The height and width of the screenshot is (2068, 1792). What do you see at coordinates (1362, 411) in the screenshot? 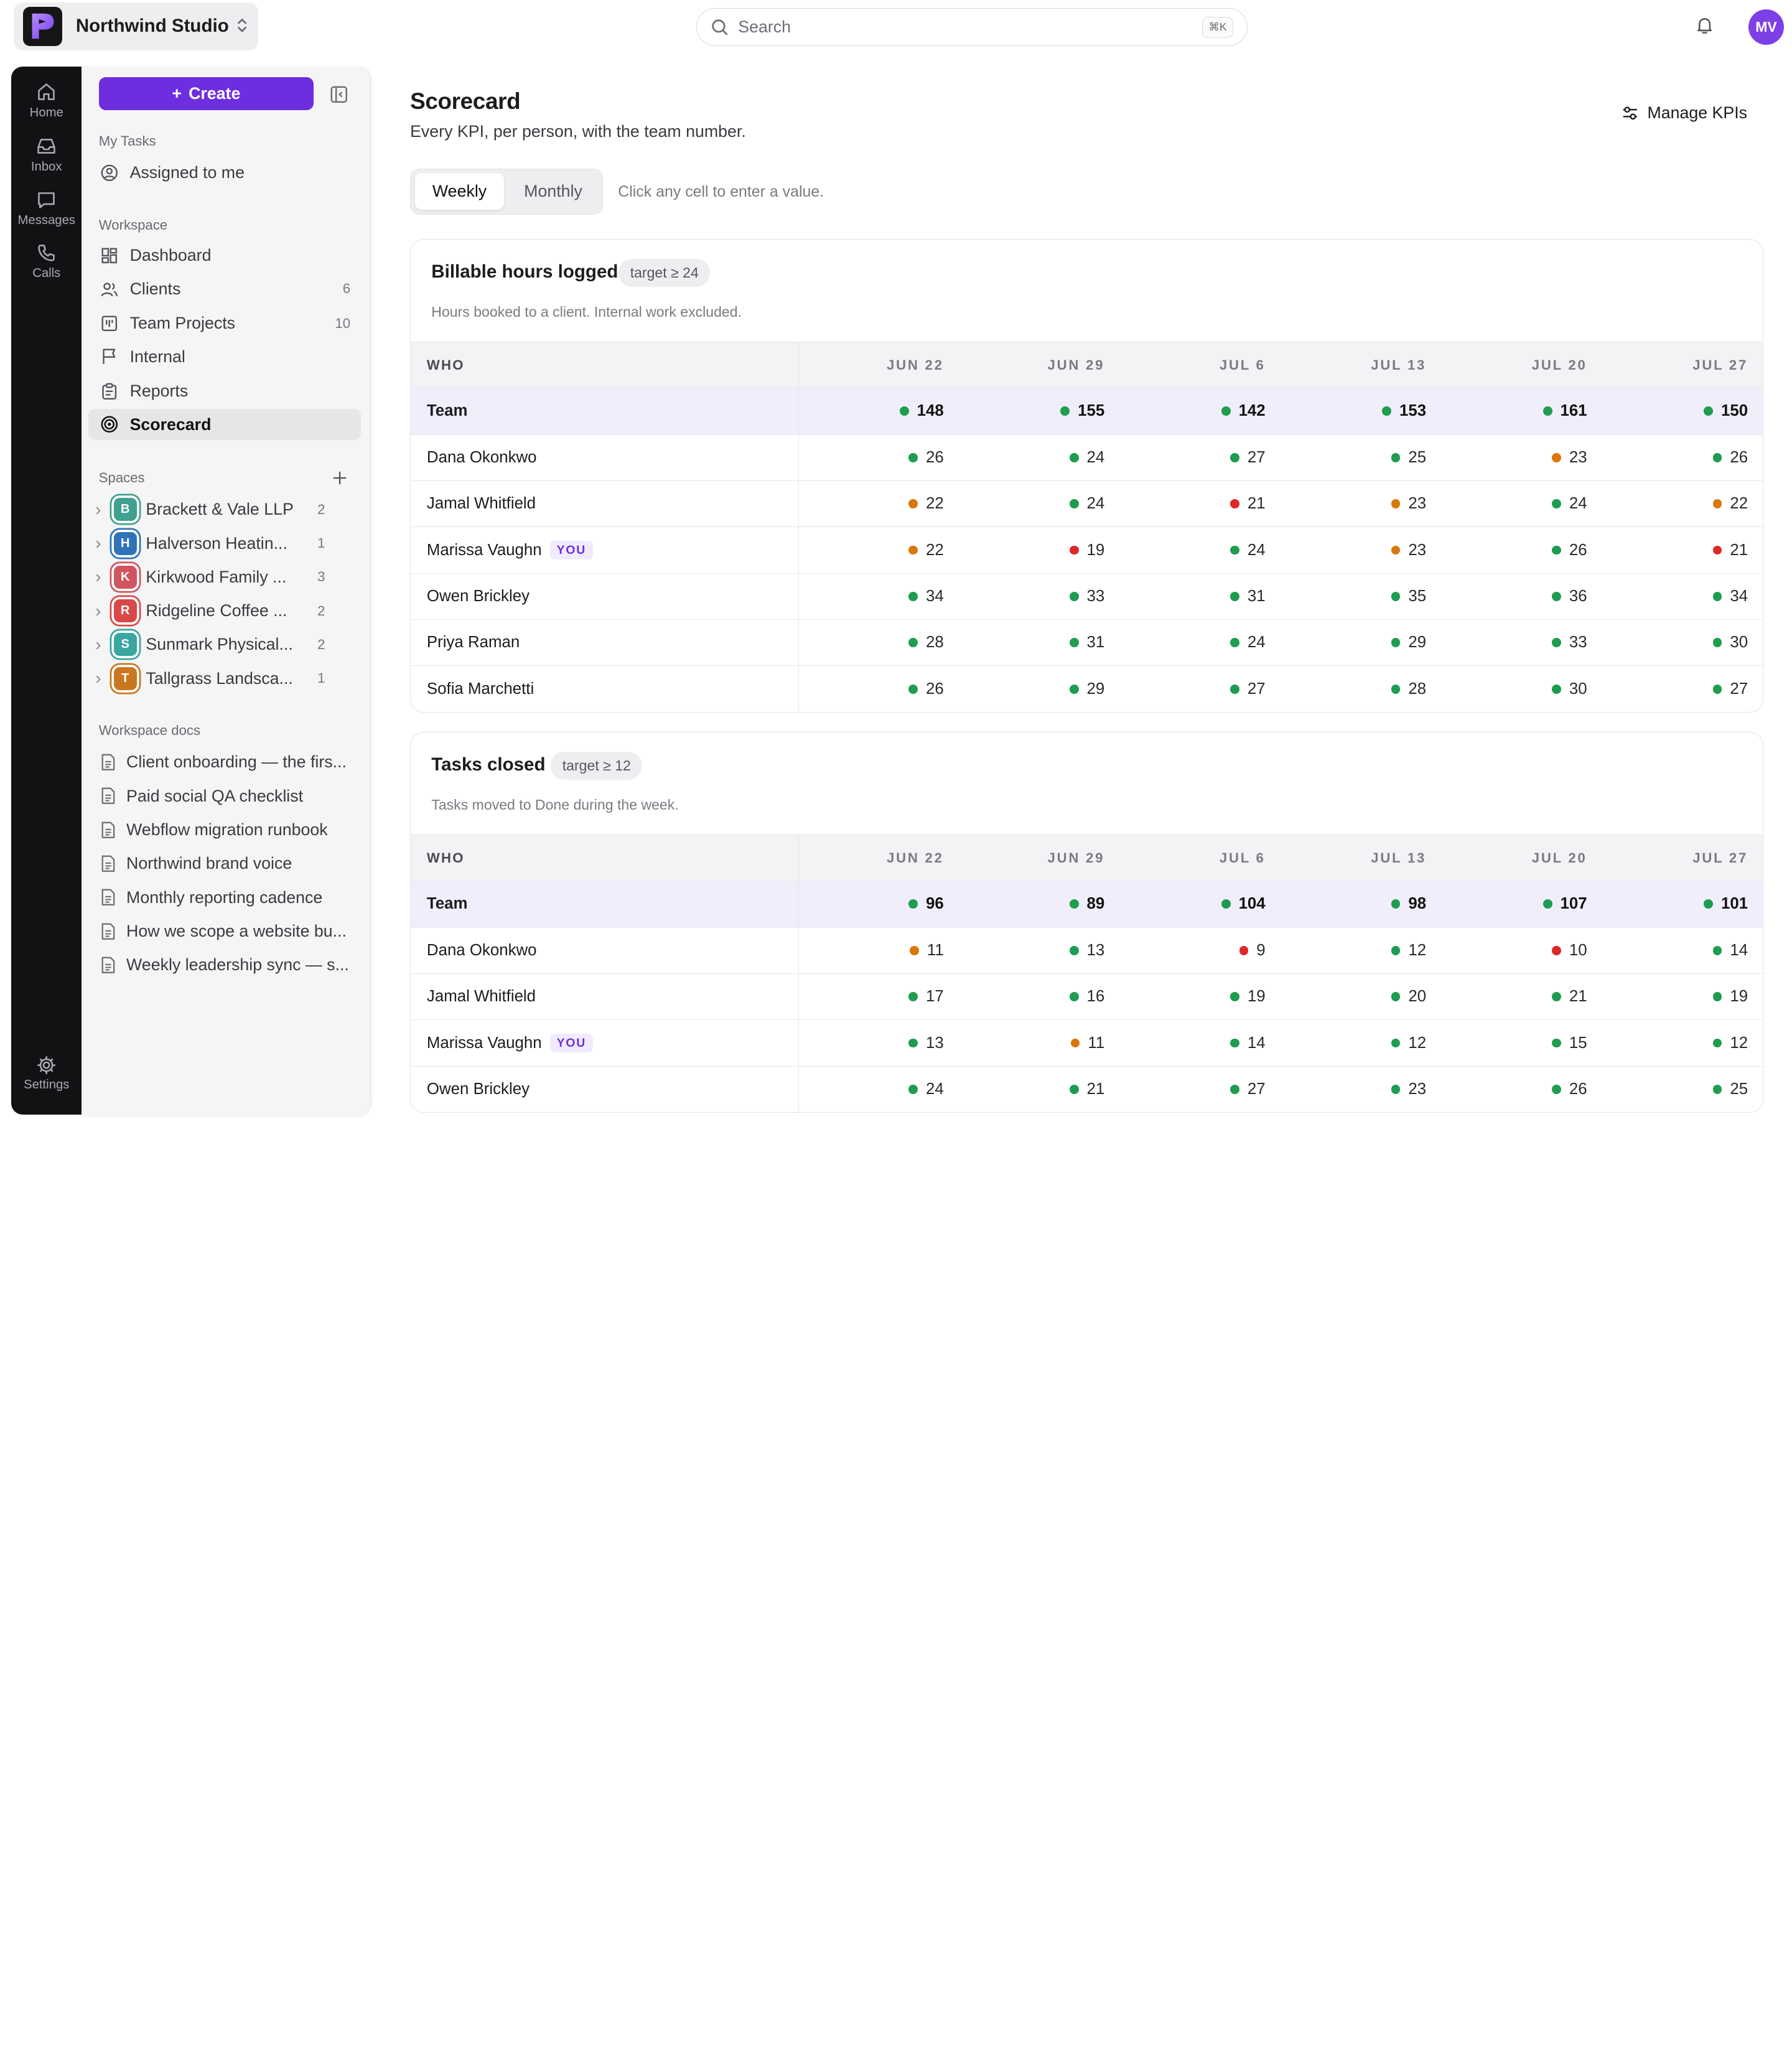
I see `value-cell: 153` at bounding box center [1362, 411].